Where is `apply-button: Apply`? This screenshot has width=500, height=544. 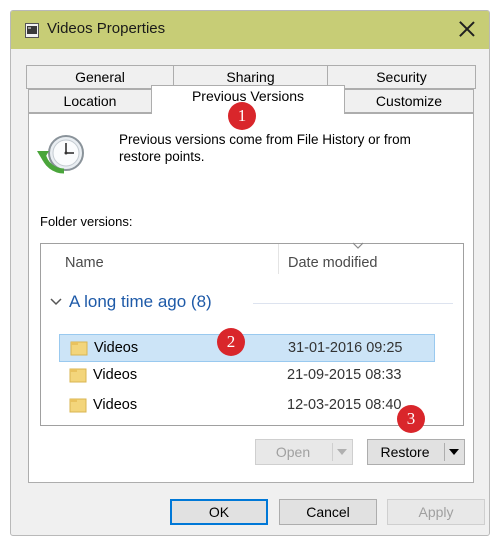
apply-button: Apply is located at coordinates (436, 512).